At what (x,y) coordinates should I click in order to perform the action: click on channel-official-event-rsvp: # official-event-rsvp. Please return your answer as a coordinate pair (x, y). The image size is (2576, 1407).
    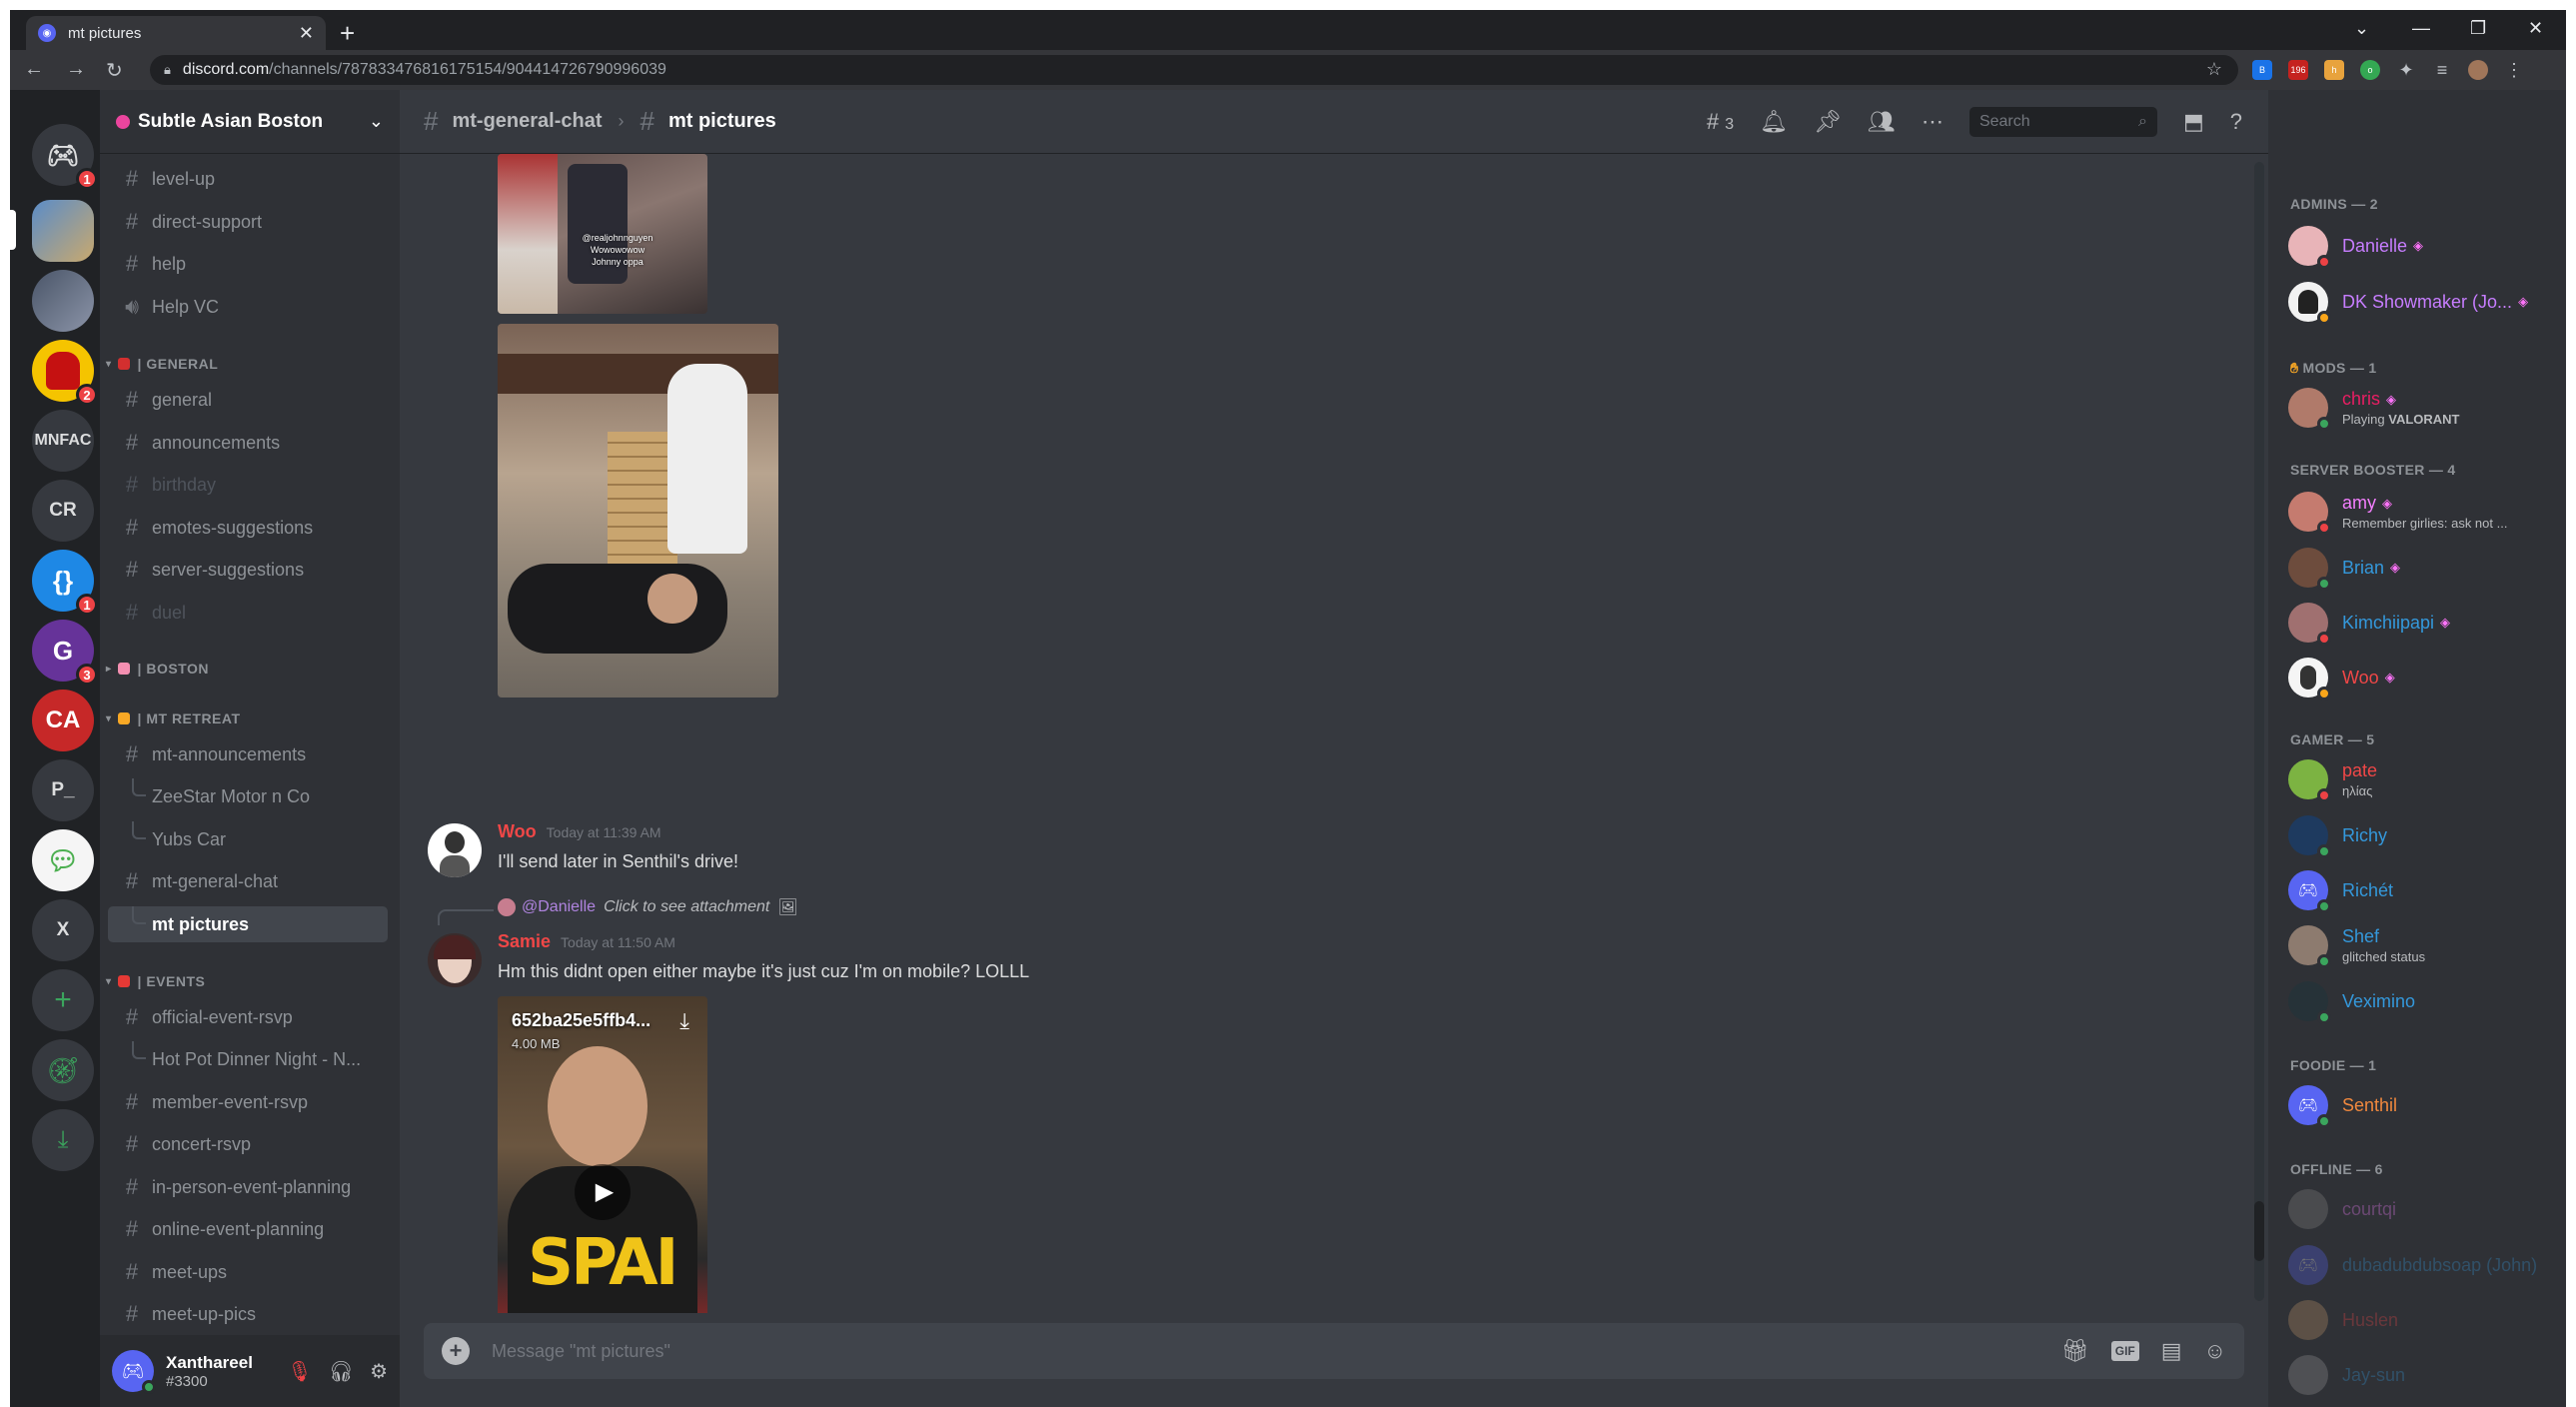
    Looking at the image, I should click on (248, 1017).